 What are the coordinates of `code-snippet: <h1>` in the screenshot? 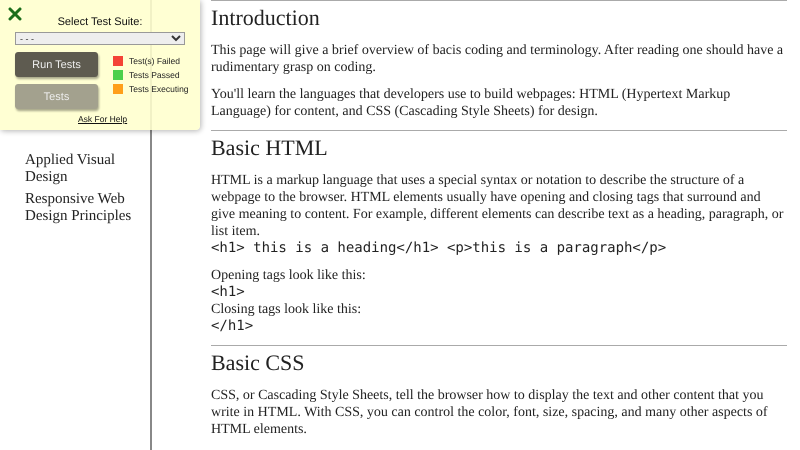 It's located at (228, 292).